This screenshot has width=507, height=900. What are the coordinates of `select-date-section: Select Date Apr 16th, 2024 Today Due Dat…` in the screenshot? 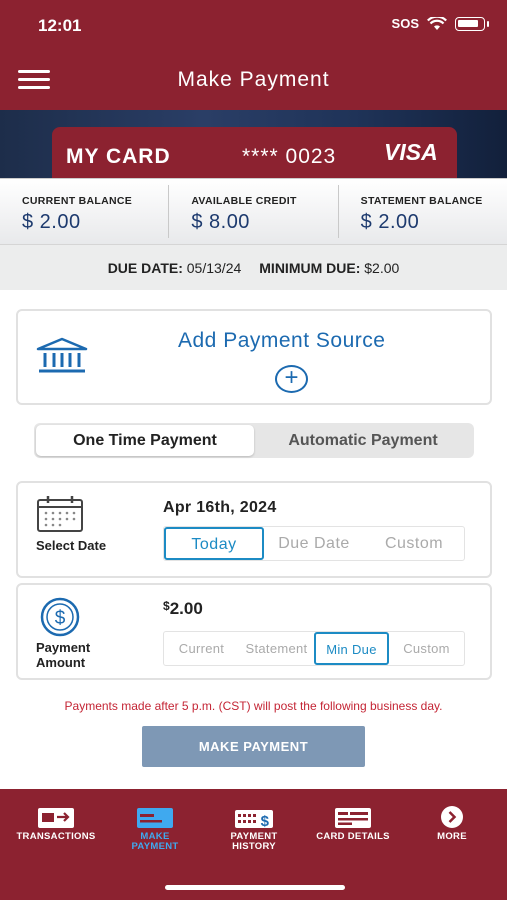 It's located at (254, 529).